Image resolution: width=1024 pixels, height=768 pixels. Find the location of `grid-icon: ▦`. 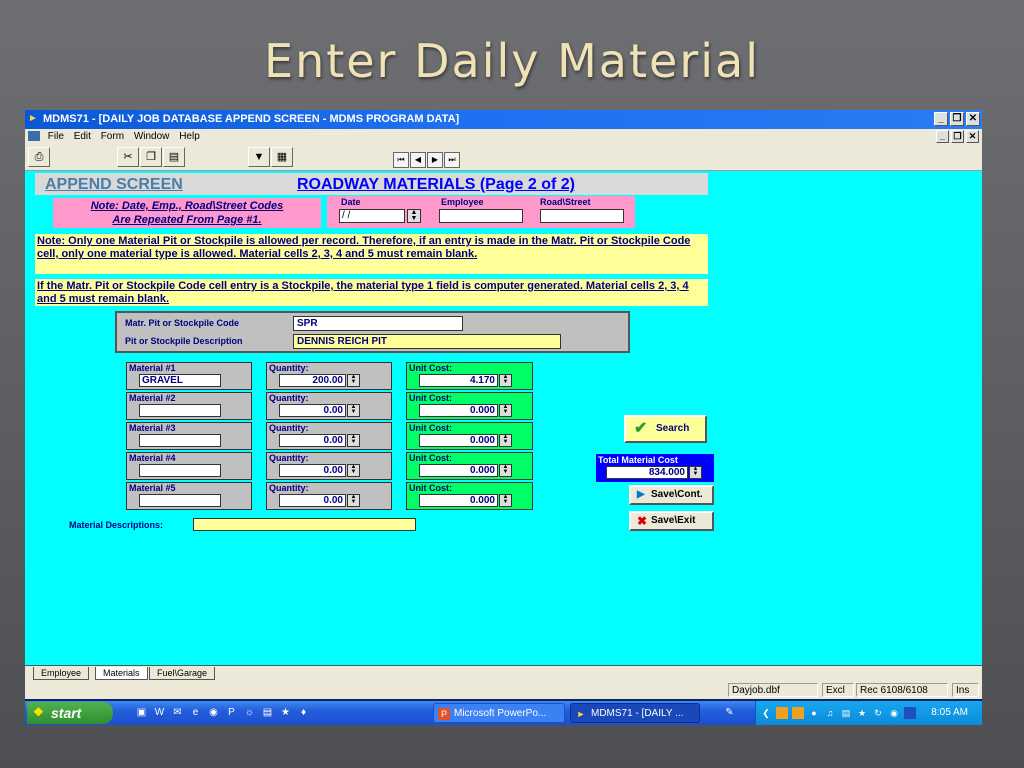

grid-icon: ▦ is located at coordinates (282, 157).